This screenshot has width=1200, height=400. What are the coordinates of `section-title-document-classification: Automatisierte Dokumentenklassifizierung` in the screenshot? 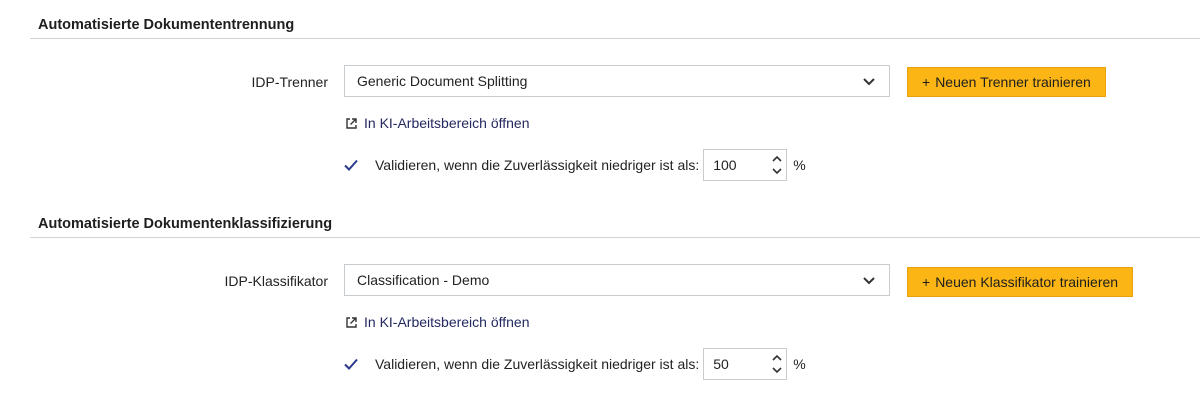 It's located at (185, 224).